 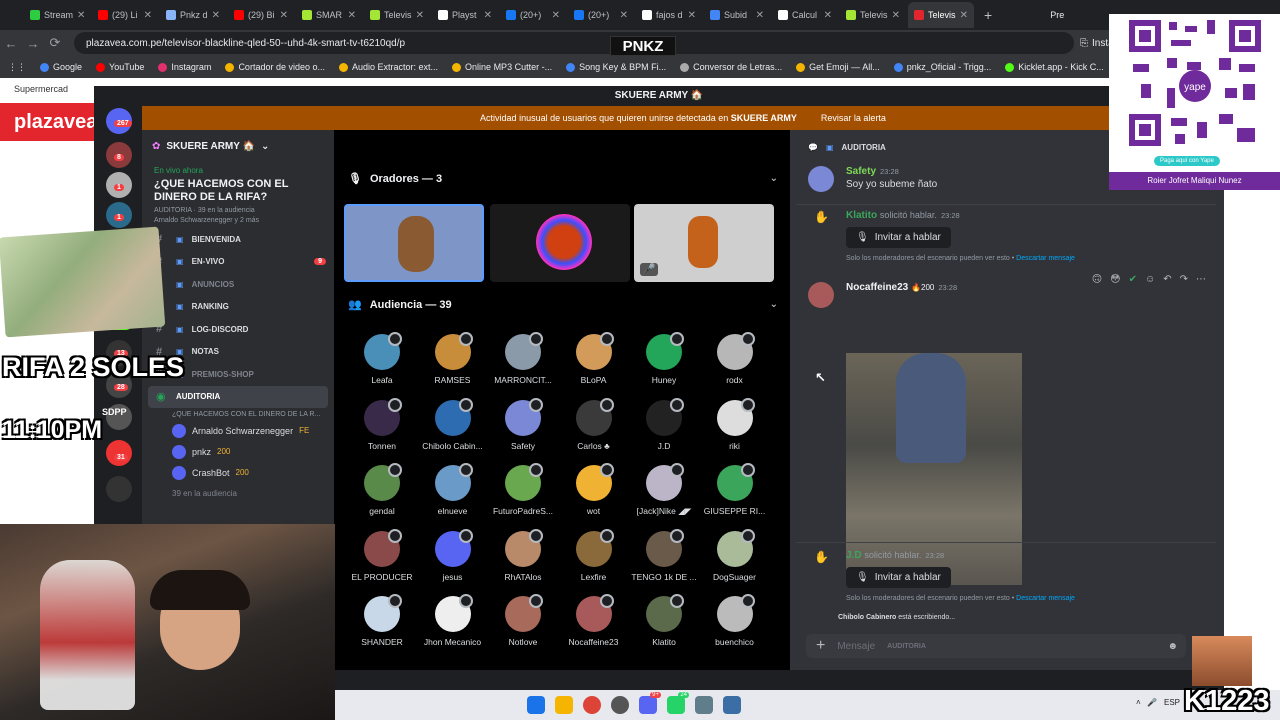 I want to click on windows-start-icon, so click(x=536, y=705).